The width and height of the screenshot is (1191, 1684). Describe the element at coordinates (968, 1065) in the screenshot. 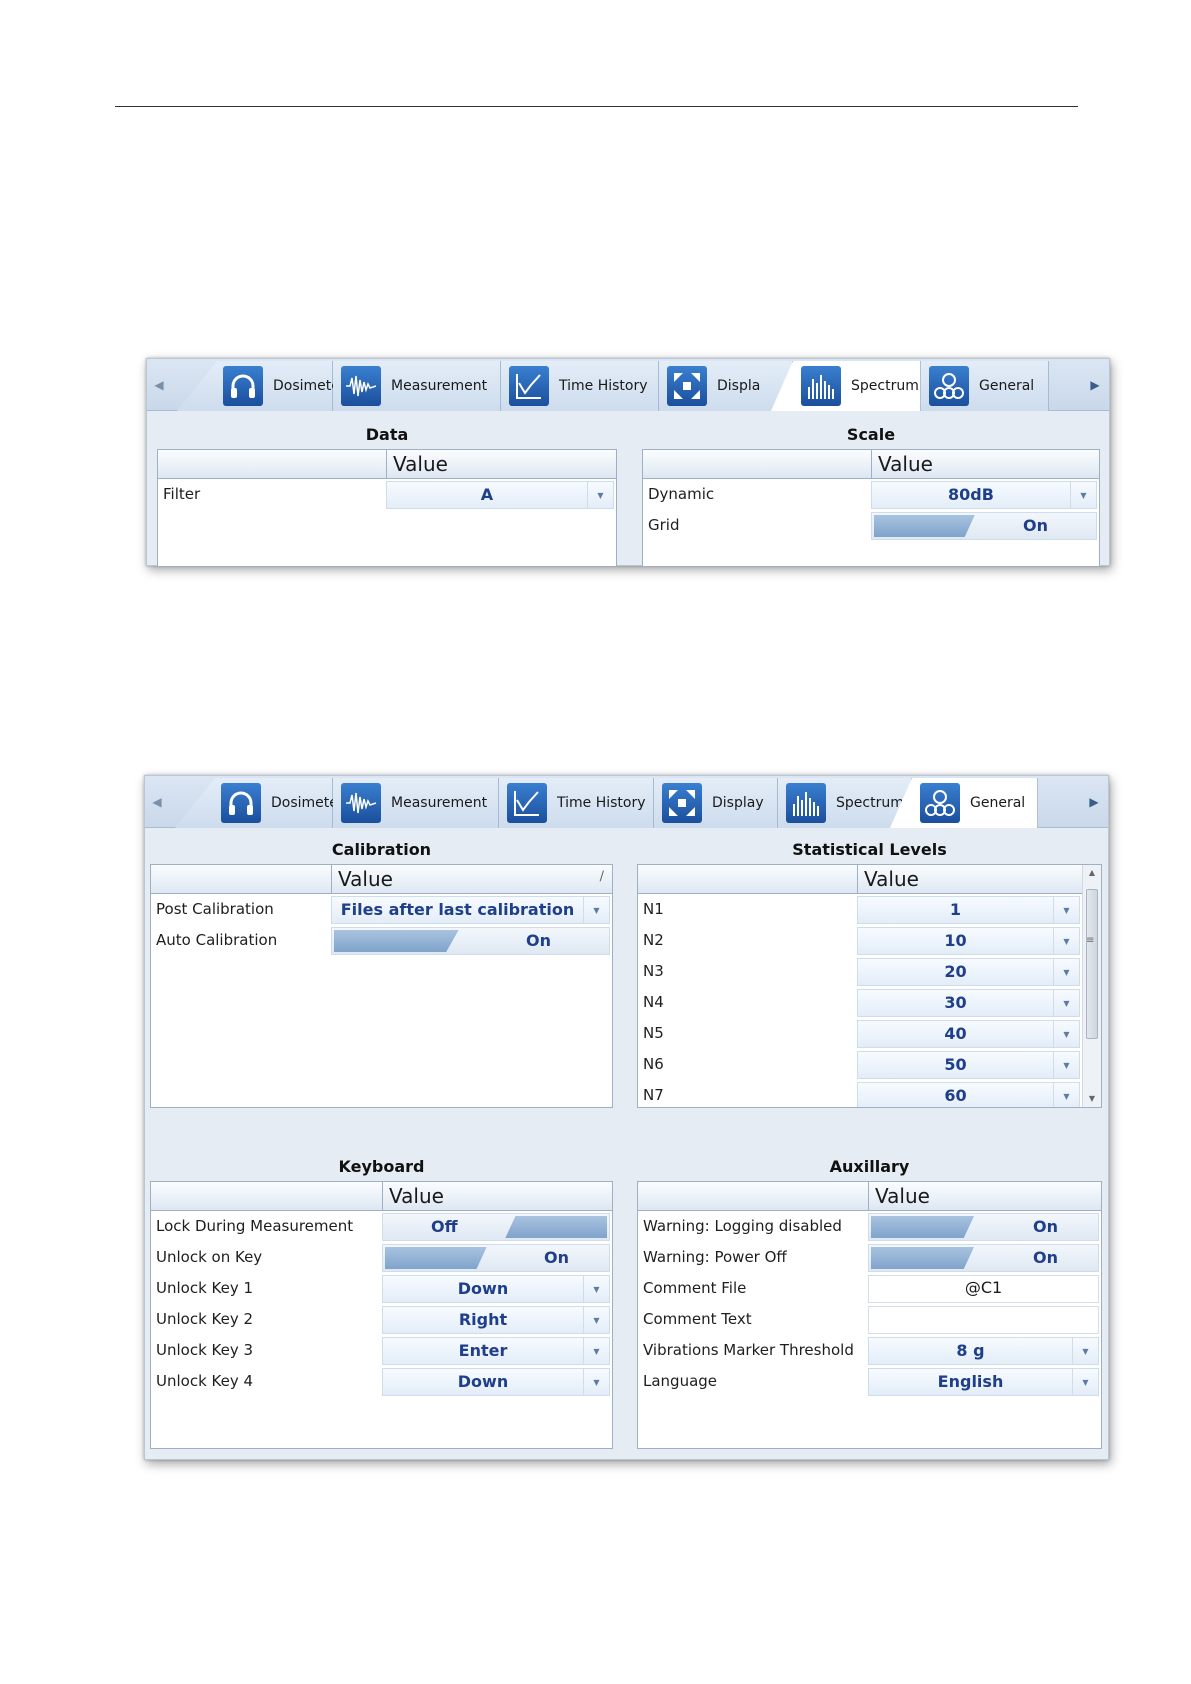

I see `n6-dropdown: 50 ▼` at that location.